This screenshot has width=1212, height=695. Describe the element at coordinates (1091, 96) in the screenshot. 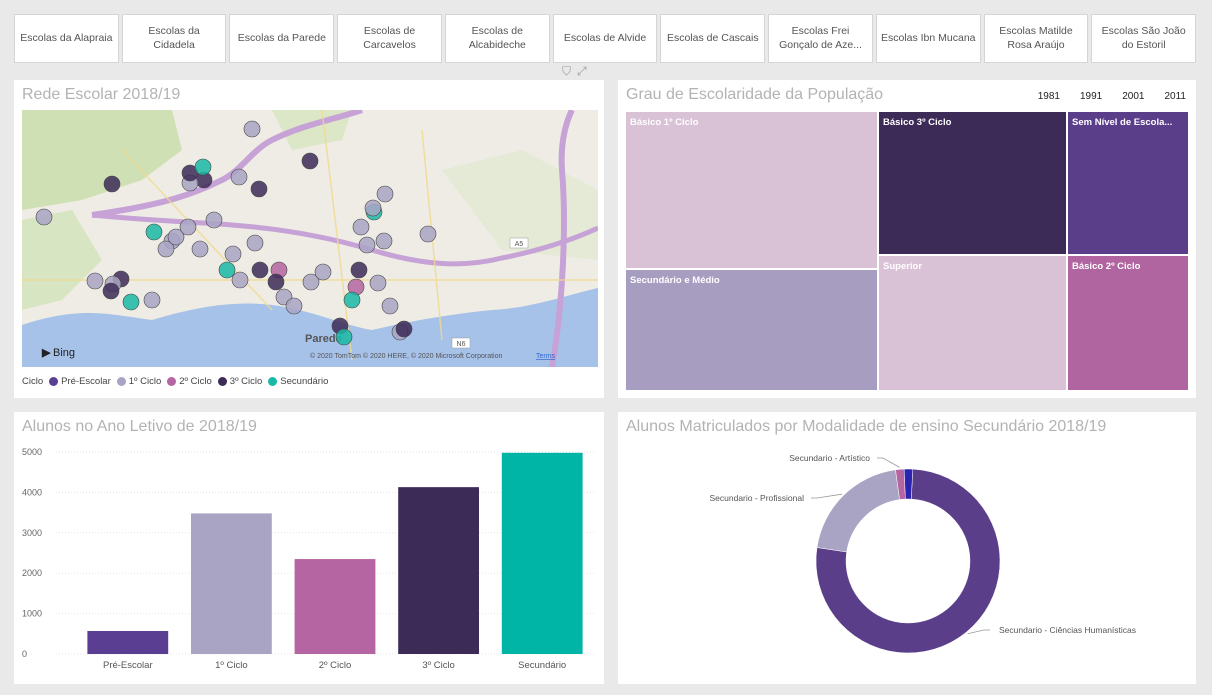

I see `year-option: 1991` at that location.